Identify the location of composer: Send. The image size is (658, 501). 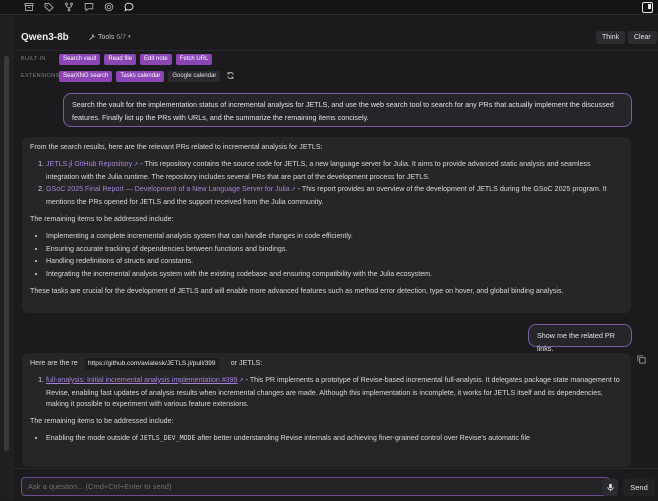
(336, 484).